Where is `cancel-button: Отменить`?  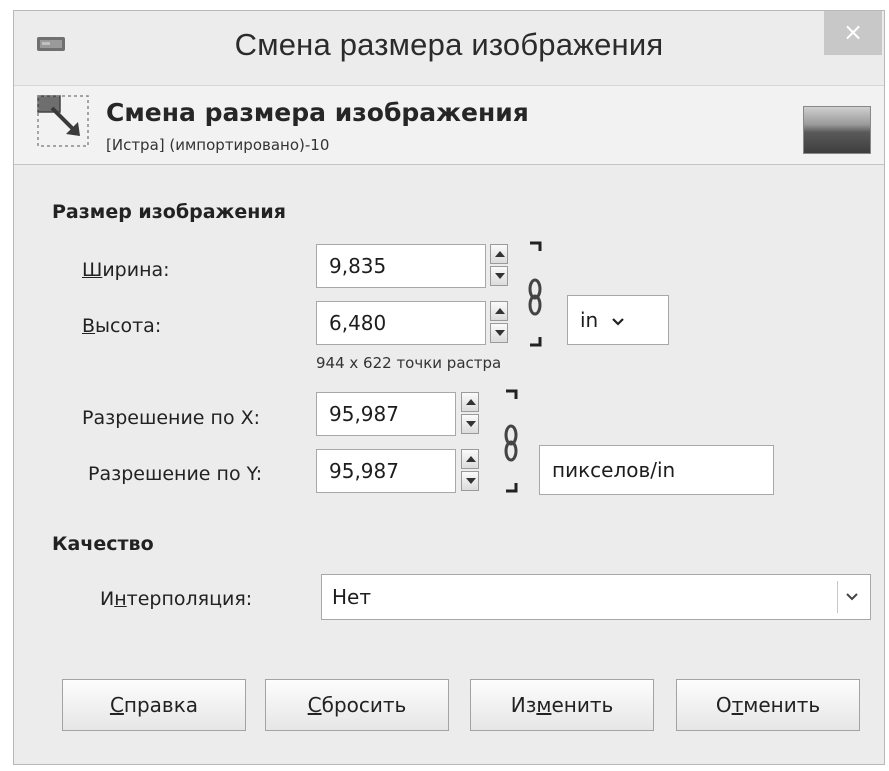
cancel-button: Отменить is located at coordinates (768, 705).